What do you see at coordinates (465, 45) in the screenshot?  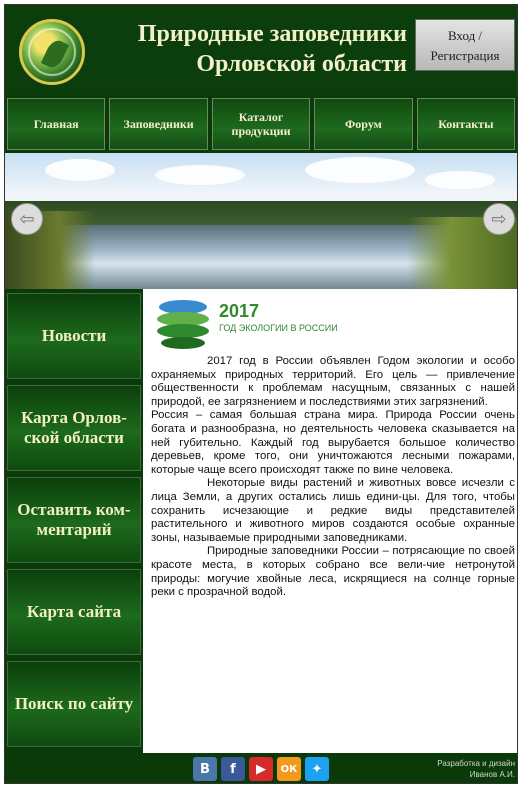 I see `login-register-button: Вход / Регистрация` at bounding box center [465, 45].